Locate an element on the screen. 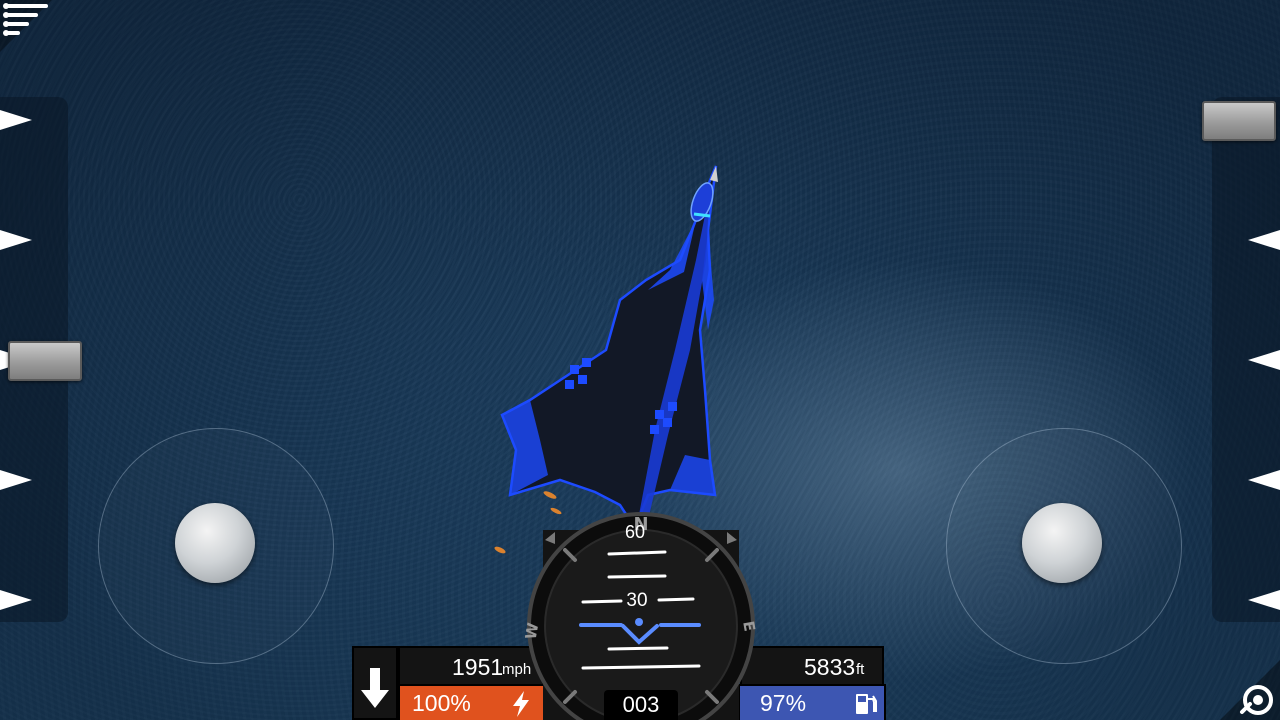  right-slider-handle is located at coordinates (1239, 121).